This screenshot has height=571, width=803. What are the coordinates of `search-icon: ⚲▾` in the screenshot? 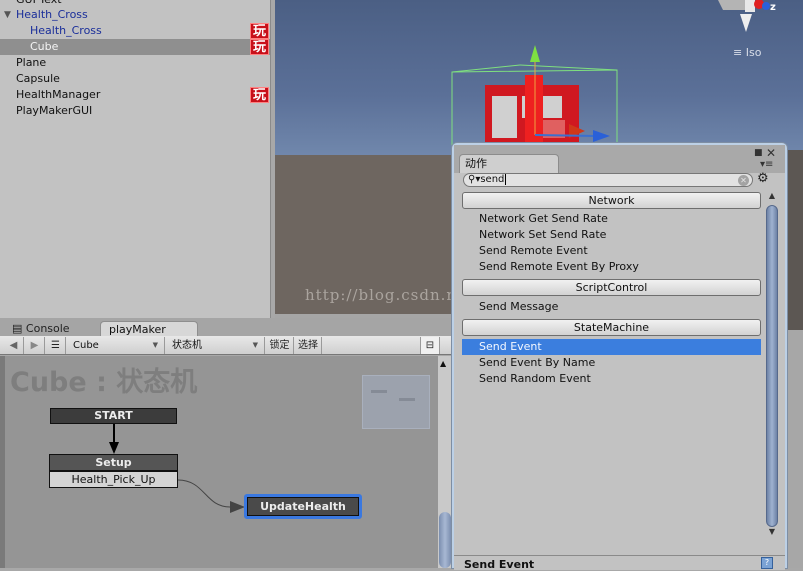 It's located at (474, 179).